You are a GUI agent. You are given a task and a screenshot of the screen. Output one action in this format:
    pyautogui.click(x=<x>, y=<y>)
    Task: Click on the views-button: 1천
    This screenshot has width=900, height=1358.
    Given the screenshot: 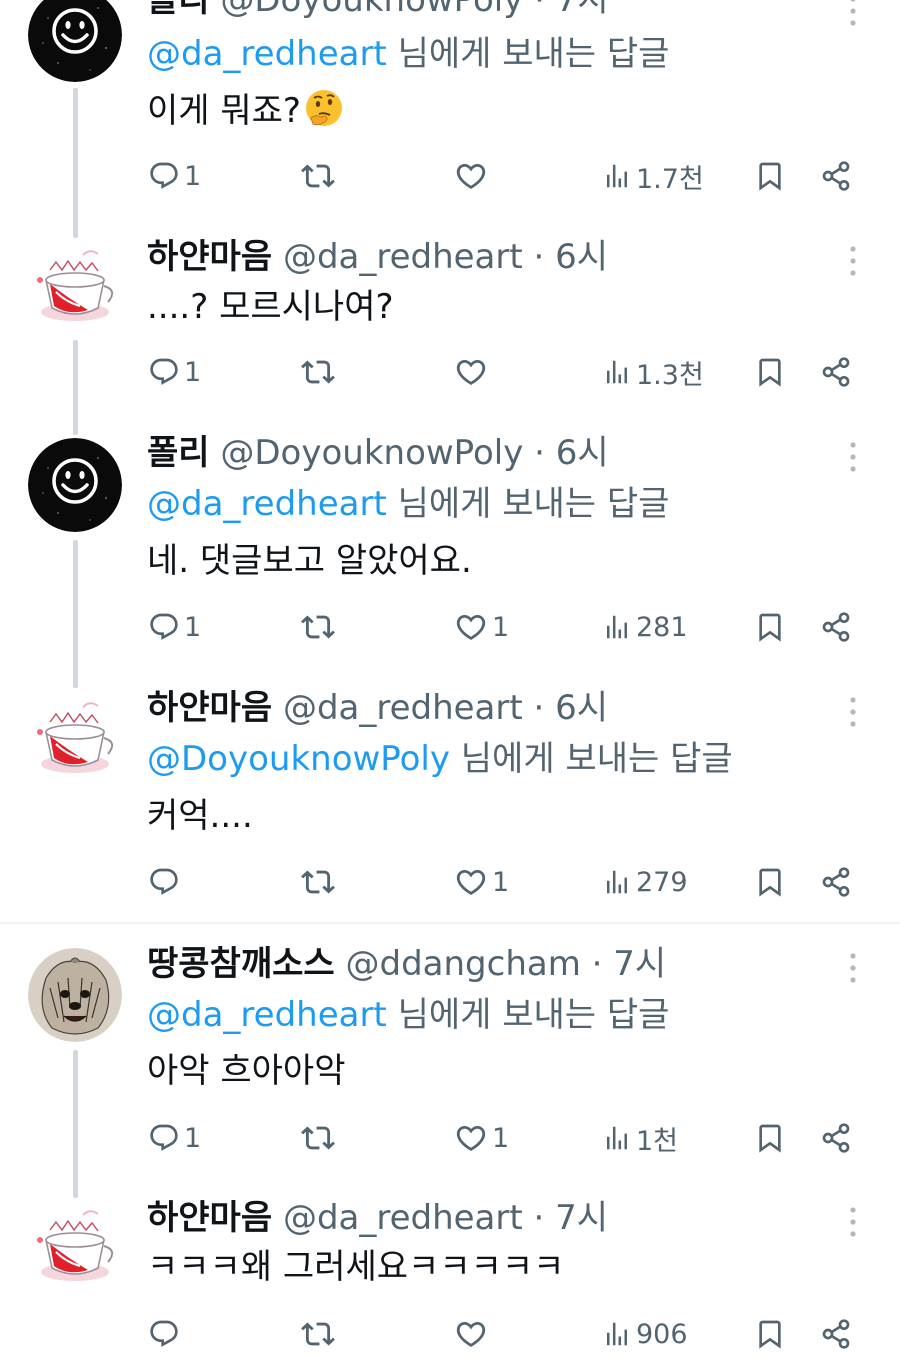 What is the action you would take?
    pyautogui.click(x=640, y=1138)
    